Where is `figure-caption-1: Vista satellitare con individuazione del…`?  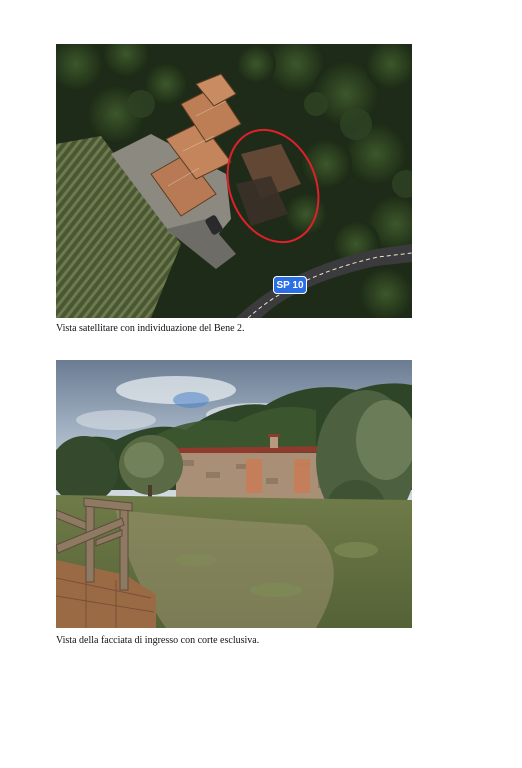
figure-caption-1: Vista satellitare con individuazione del… is located at coordinates (150, 328).